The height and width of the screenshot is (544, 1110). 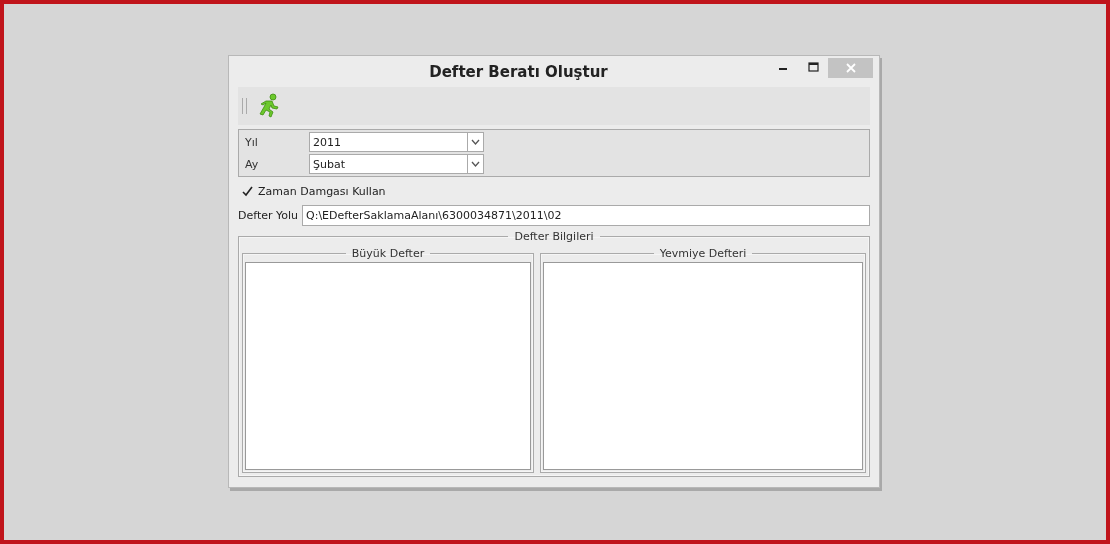 What do you see at coordinates (813, 67) in the screenshot?
I see `maximize-icon` at bounding box center [813, 67].